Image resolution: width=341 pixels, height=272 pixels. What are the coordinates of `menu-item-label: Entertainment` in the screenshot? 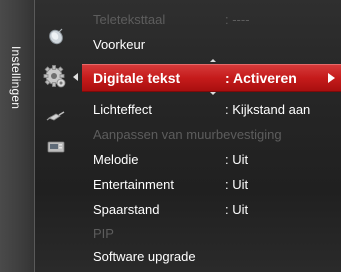 It's located at (133, 184).